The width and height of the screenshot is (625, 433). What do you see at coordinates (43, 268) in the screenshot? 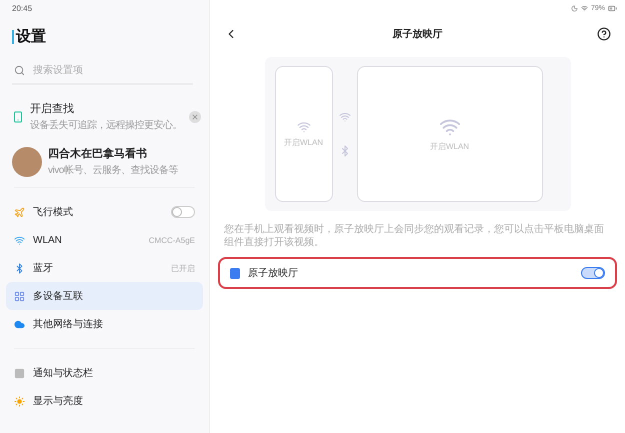
I see `item-label: 蓝牙` at bounding box center [43, 268].